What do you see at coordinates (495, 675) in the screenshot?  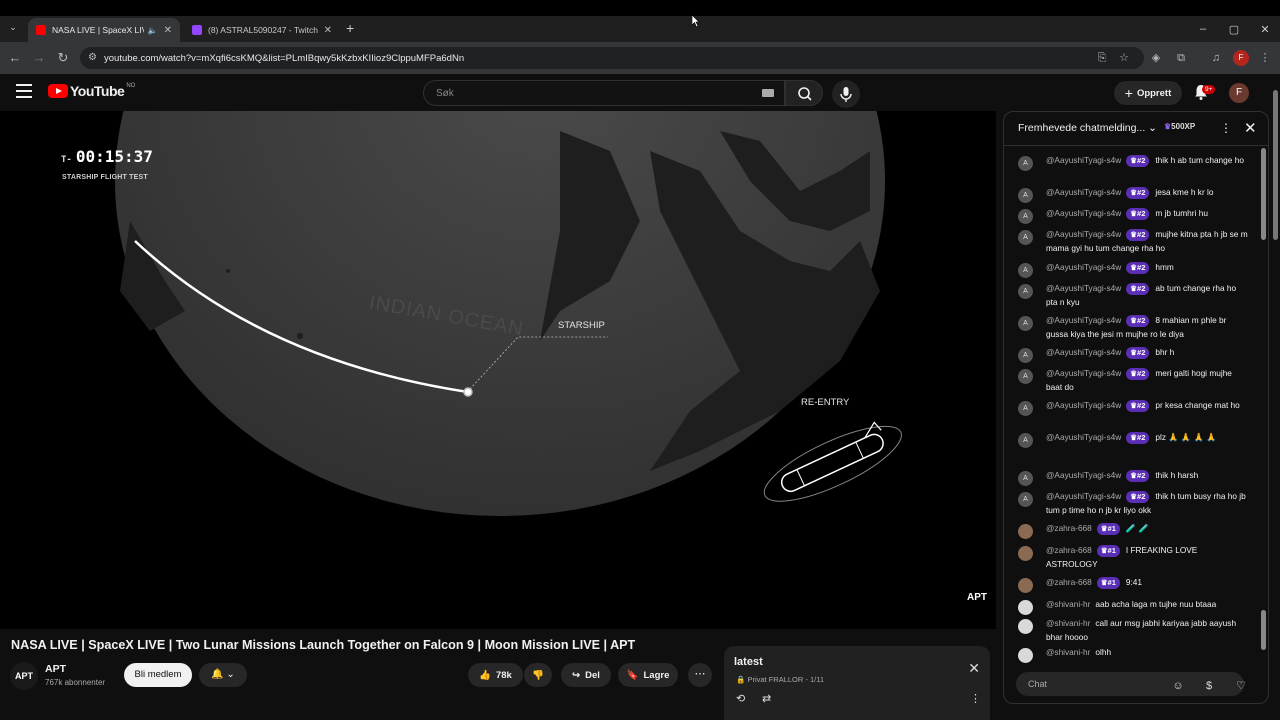 I see `like-button: 👍 78k` at bounding box center [495, 675].